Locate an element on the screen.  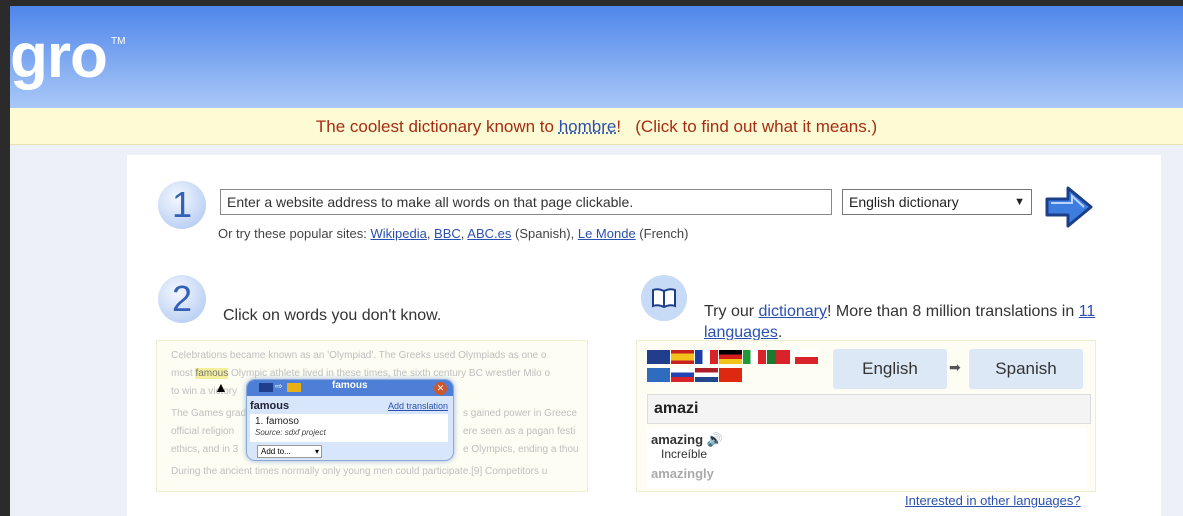
other-languages-link: Interested in other languages? is located at coordinates (993, 500).